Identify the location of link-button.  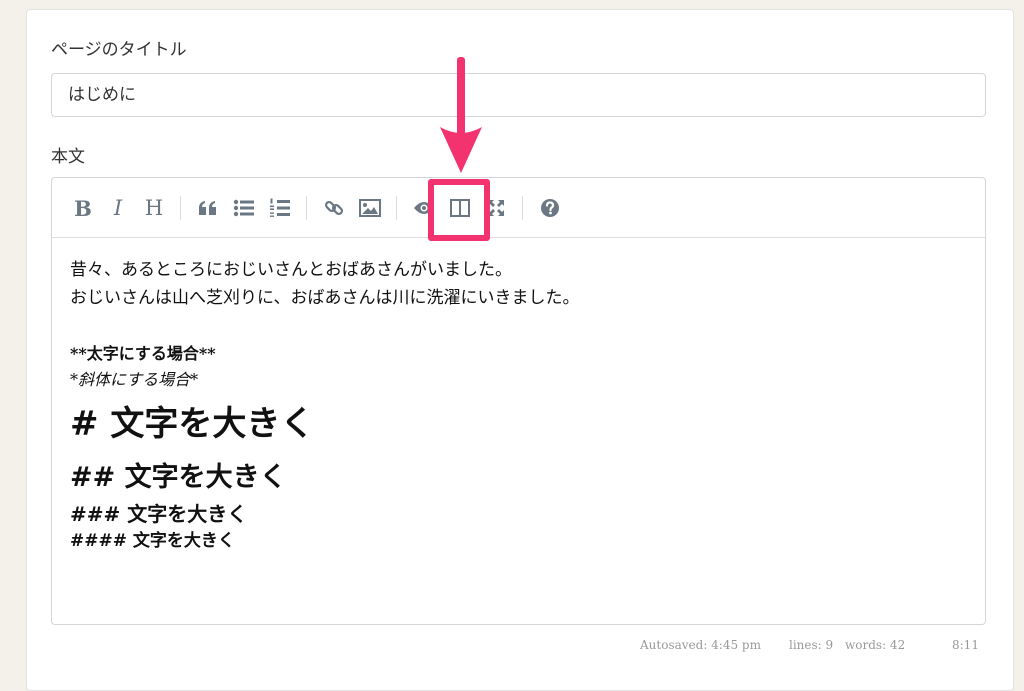
(334, 208).